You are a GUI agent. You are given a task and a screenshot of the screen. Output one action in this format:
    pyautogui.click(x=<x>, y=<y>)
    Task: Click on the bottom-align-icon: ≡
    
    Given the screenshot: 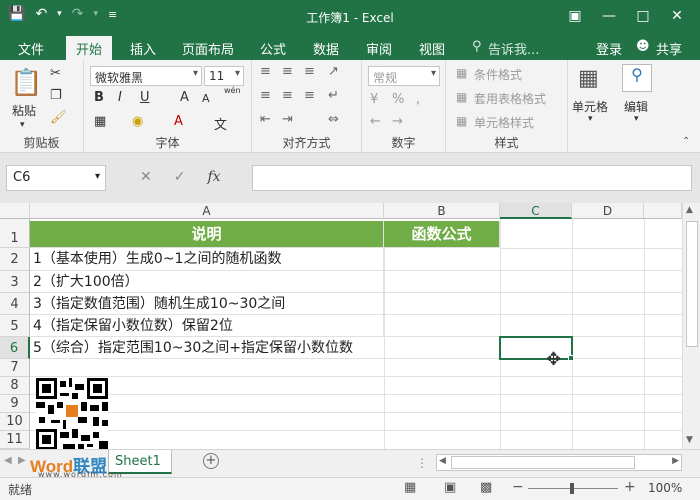 What is the action you would take?
    pyautogui.click(x=309, y=71)
    